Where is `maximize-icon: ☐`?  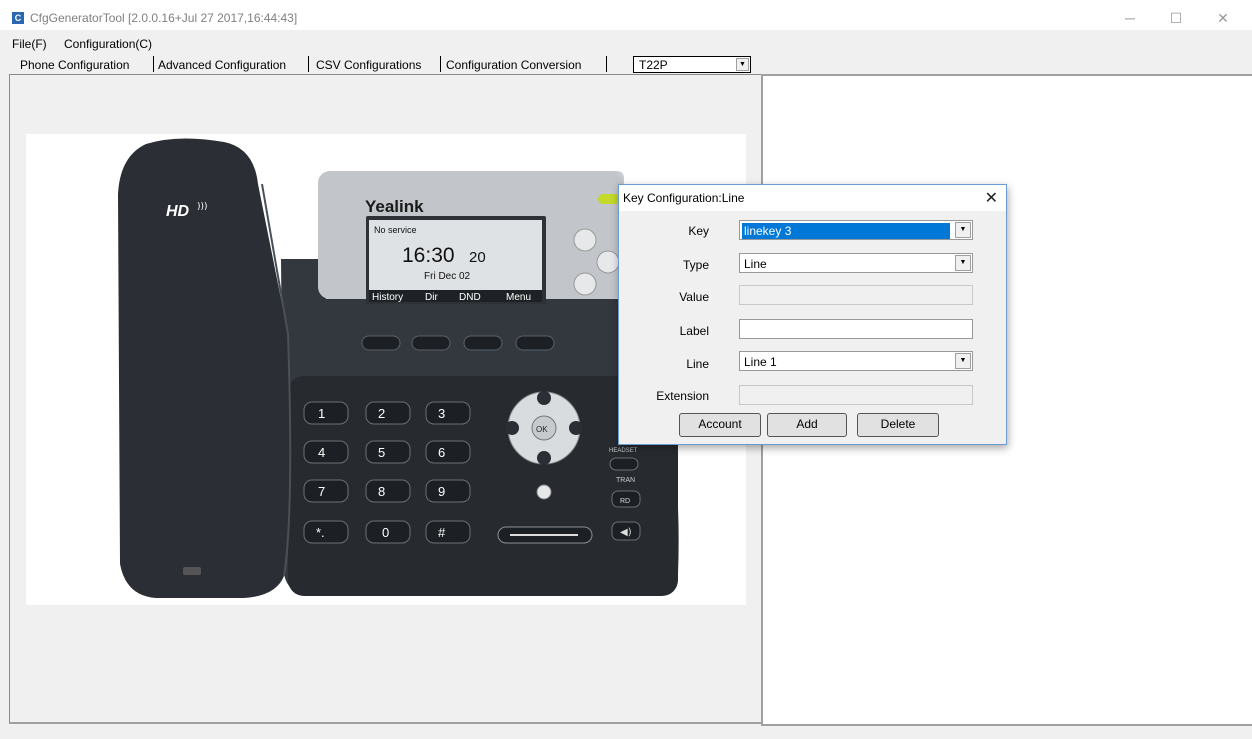 maximize-icon: ☐ is located at coordinates (1176, 18).